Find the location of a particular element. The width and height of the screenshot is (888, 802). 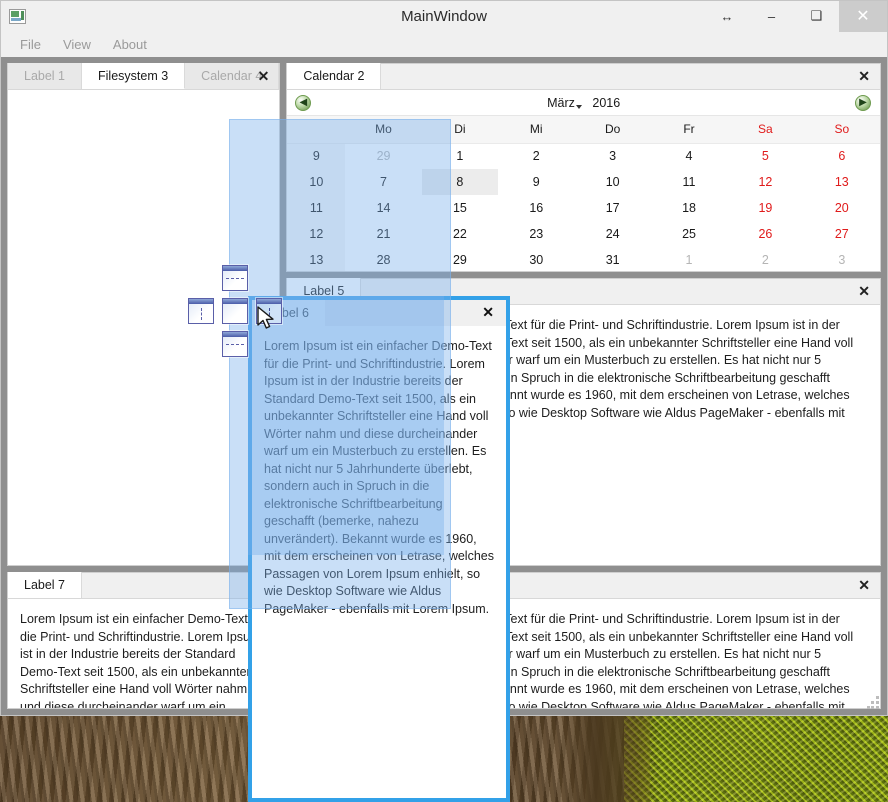

calendar-day-cell: 26 is located at coordinates (765, 234).